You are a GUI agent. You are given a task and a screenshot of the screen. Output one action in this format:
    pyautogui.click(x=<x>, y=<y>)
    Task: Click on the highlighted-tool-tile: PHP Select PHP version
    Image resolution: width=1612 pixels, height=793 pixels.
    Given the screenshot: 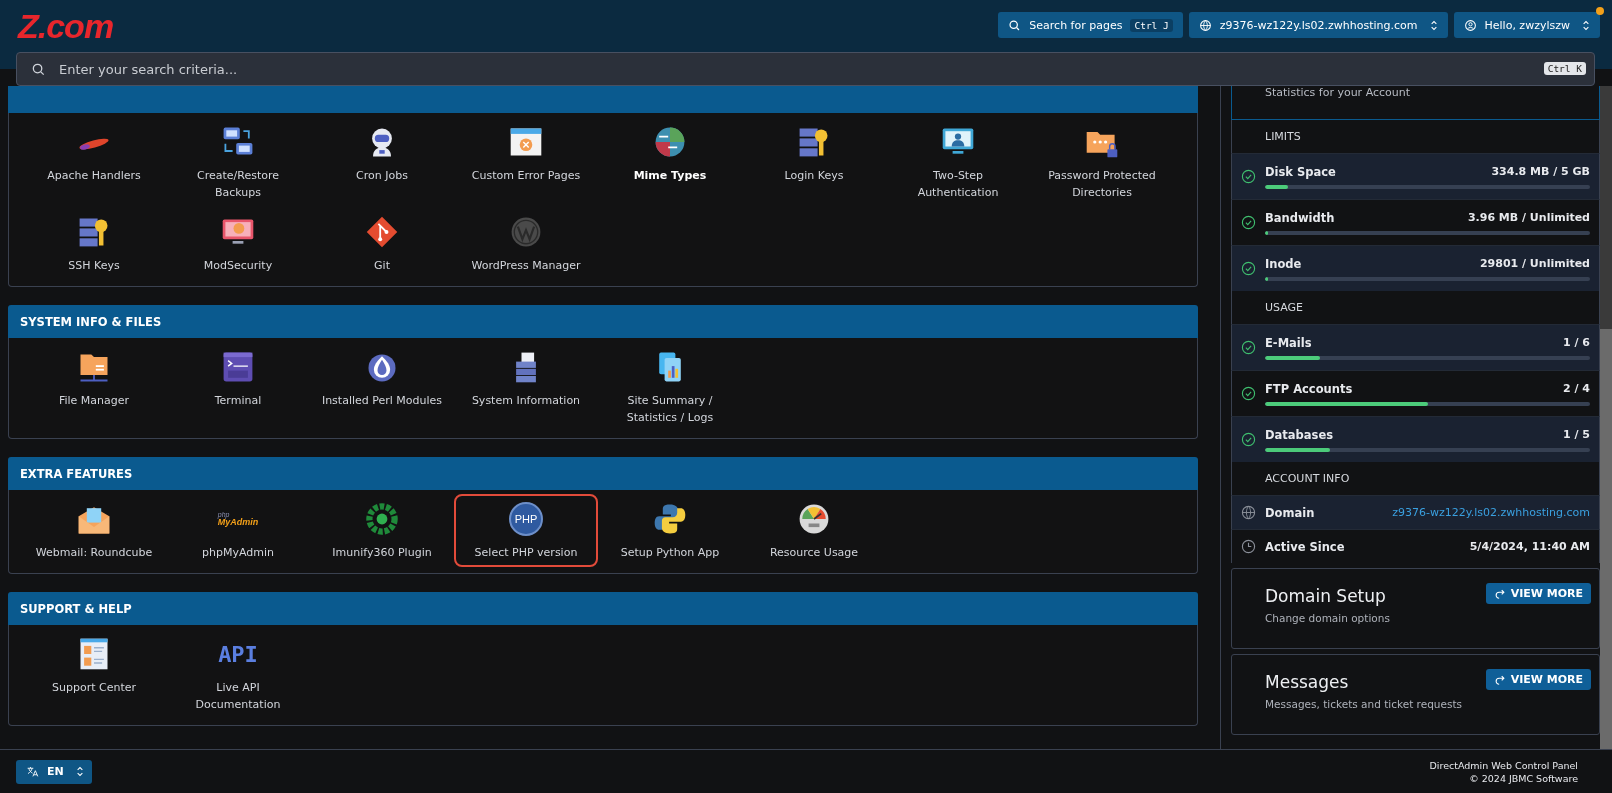 What is the action you would take?
    pyautogui.click(x=526, y=530)
    